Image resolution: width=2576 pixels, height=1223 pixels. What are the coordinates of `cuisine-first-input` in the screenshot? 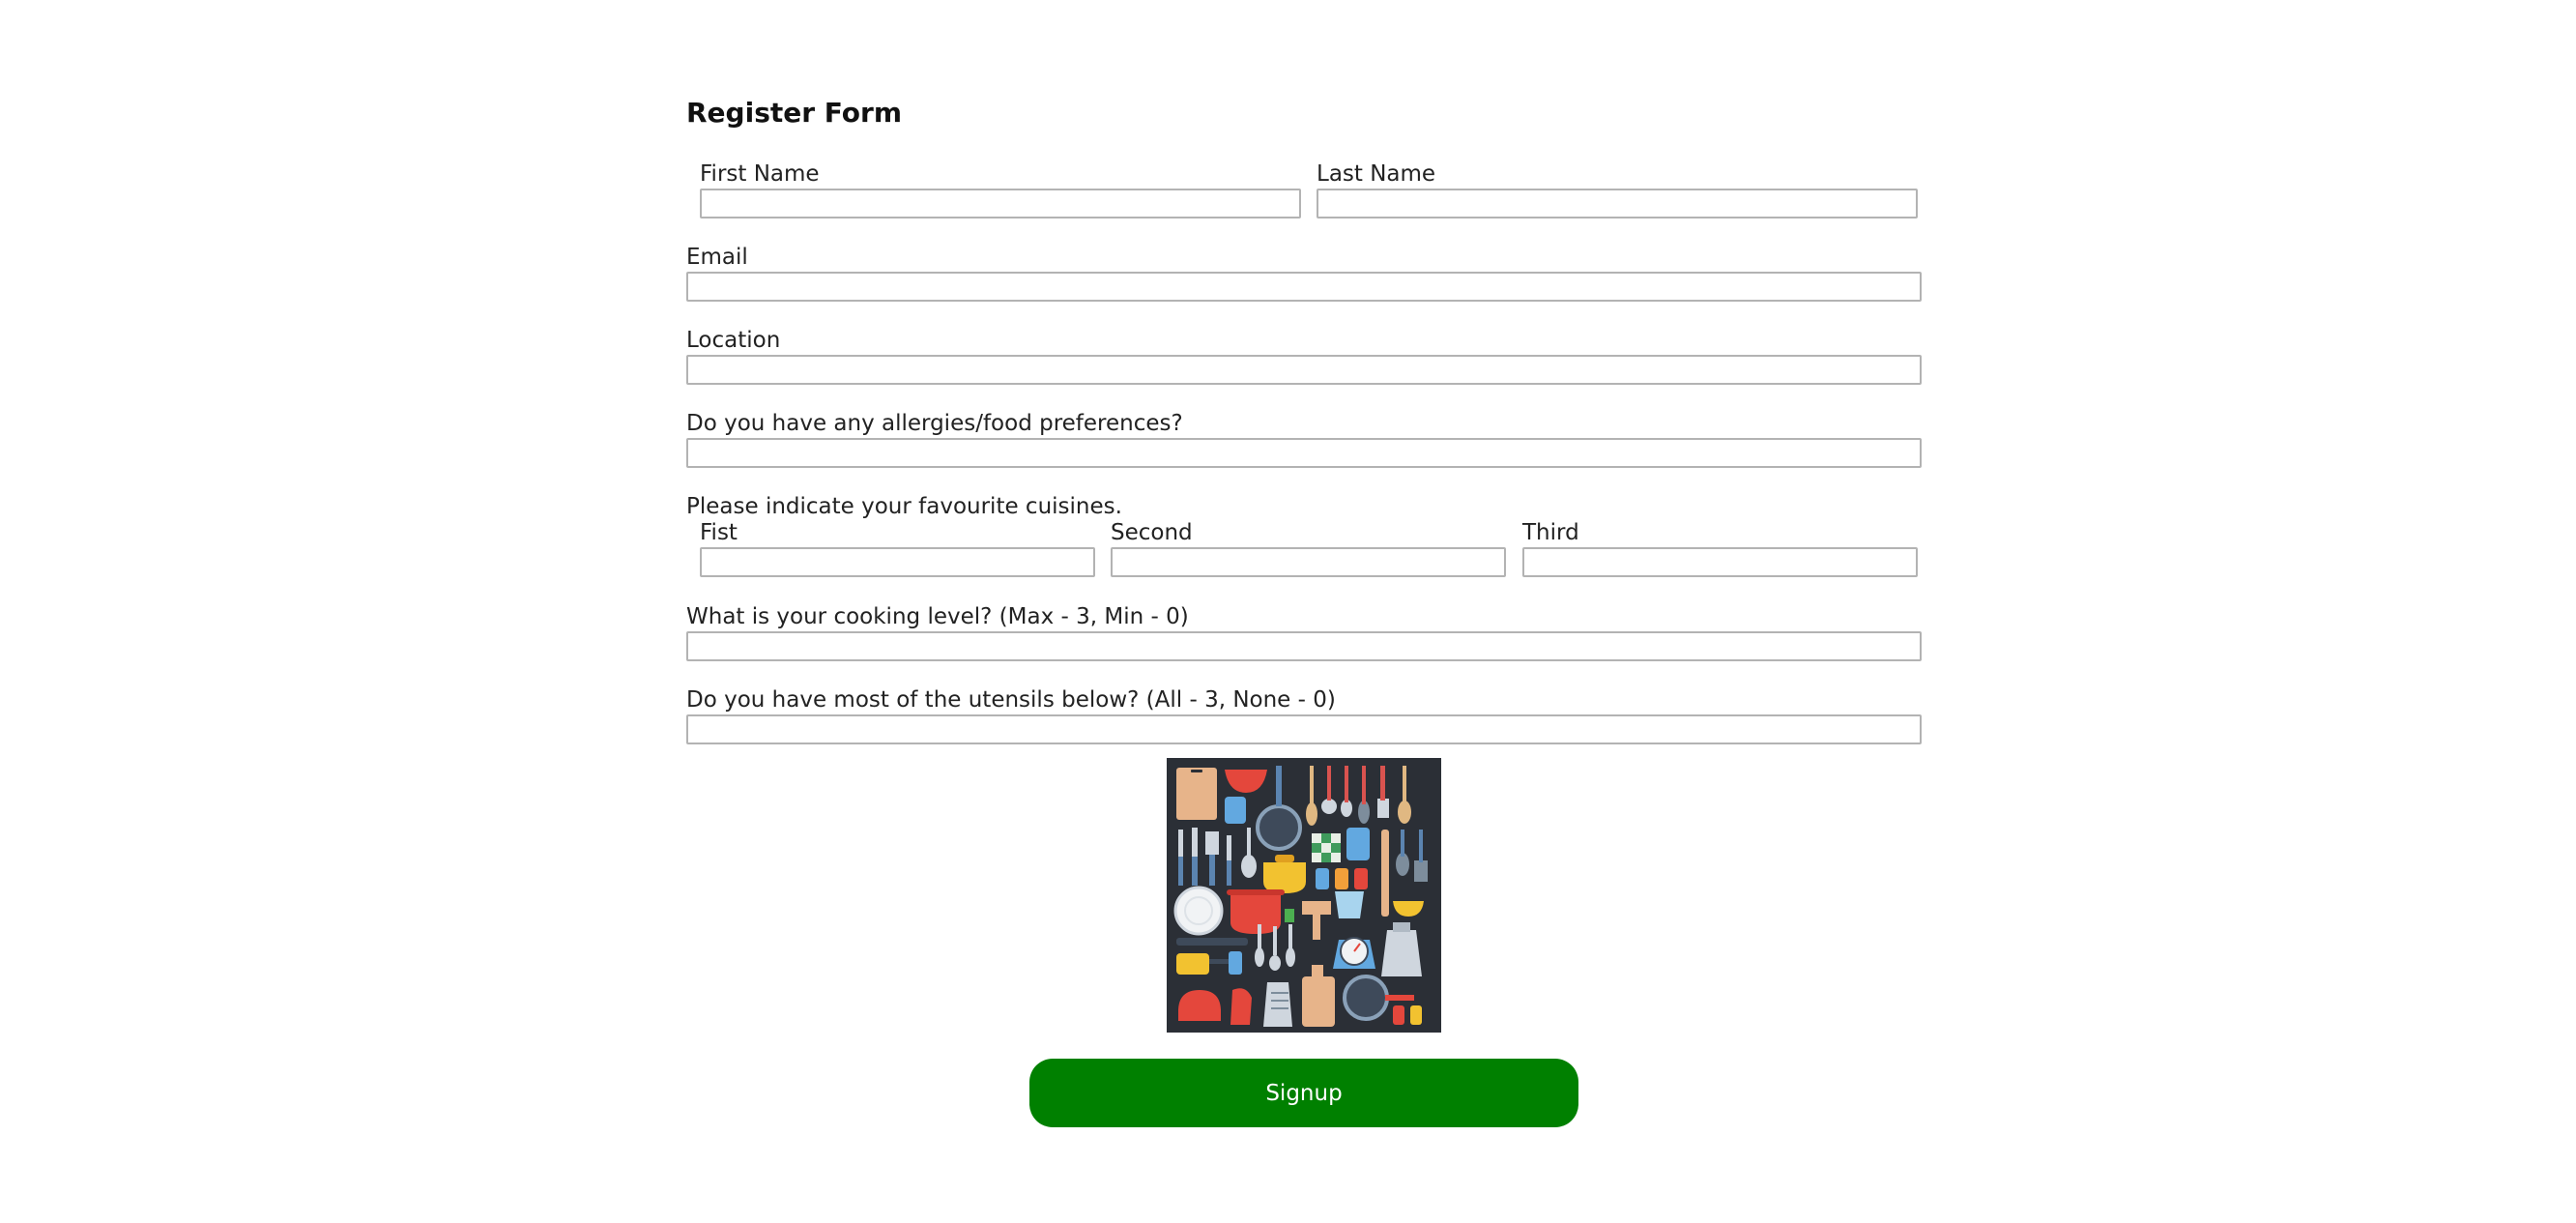 It's located at (898, 562).